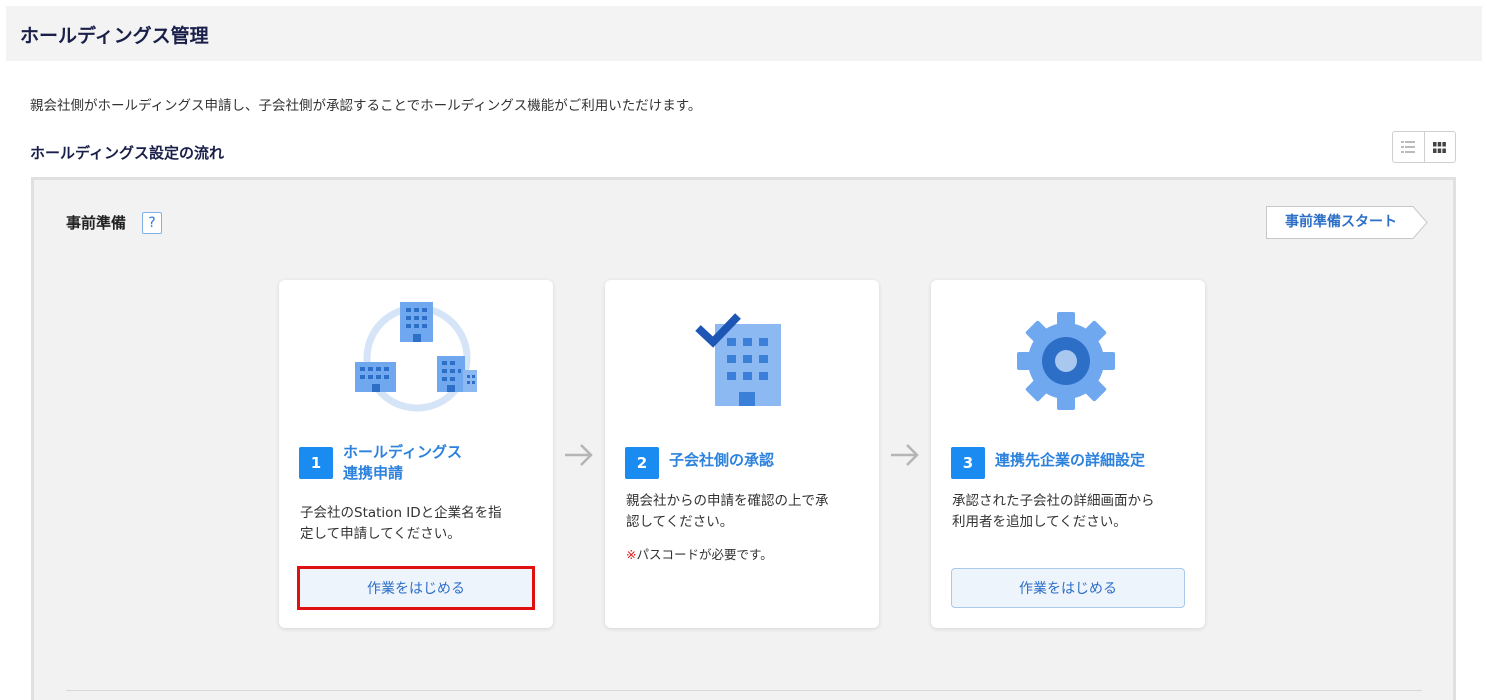  Describe the element at coordinates (416, 357) in the screenshot. I see `holdings-network-icon` at that location.